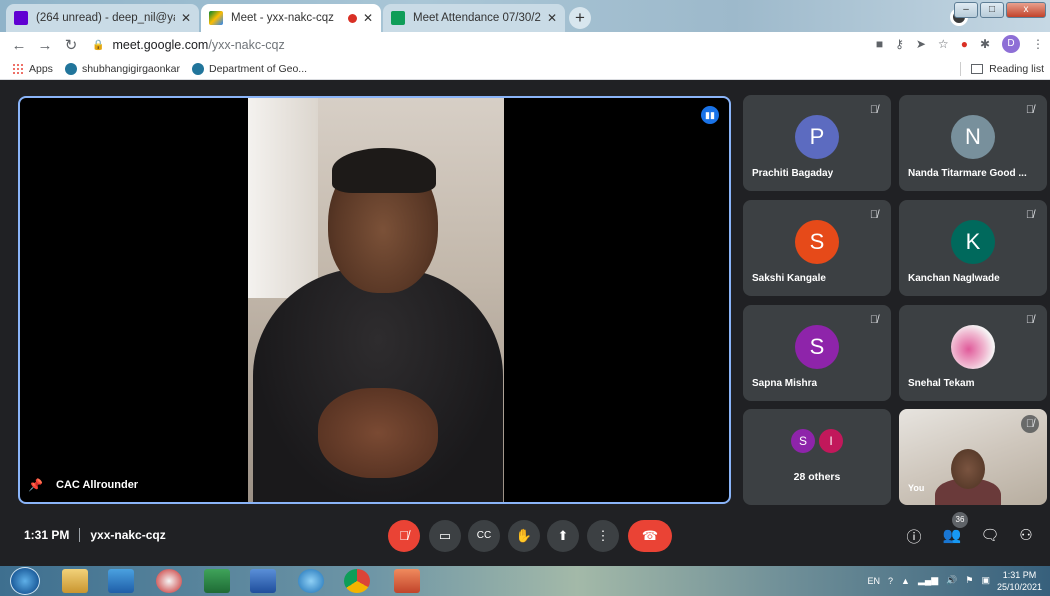 Image resolution: width=1050 pixels, height=596 pixels. I want to click on power-icon: ▣, so click(985, 580).